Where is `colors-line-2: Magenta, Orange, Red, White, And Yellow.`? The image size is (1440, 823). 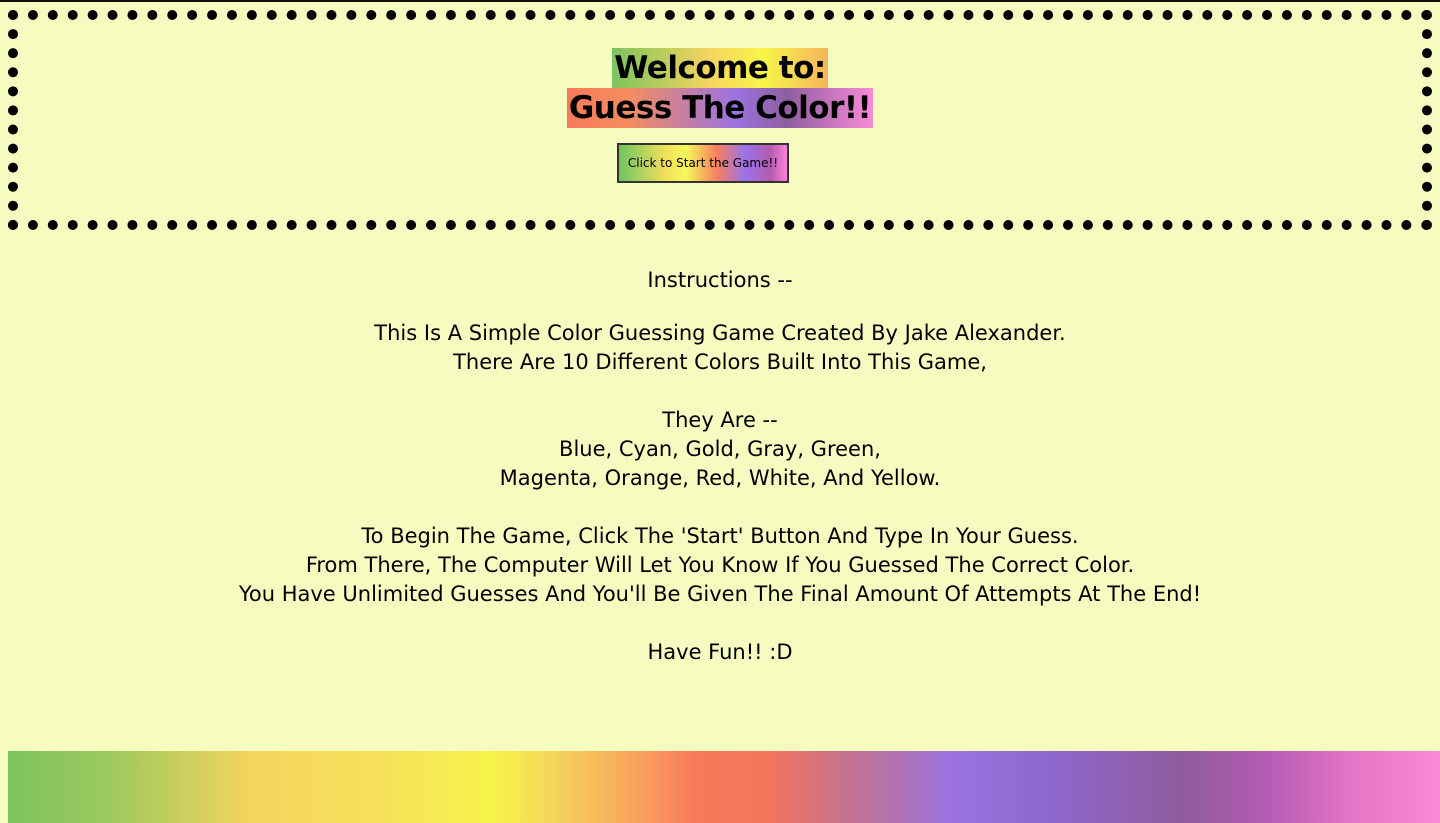 colors-line-2: Magenta, Orange, Red, White, And Yellow. is located at coordinates (720, 478).